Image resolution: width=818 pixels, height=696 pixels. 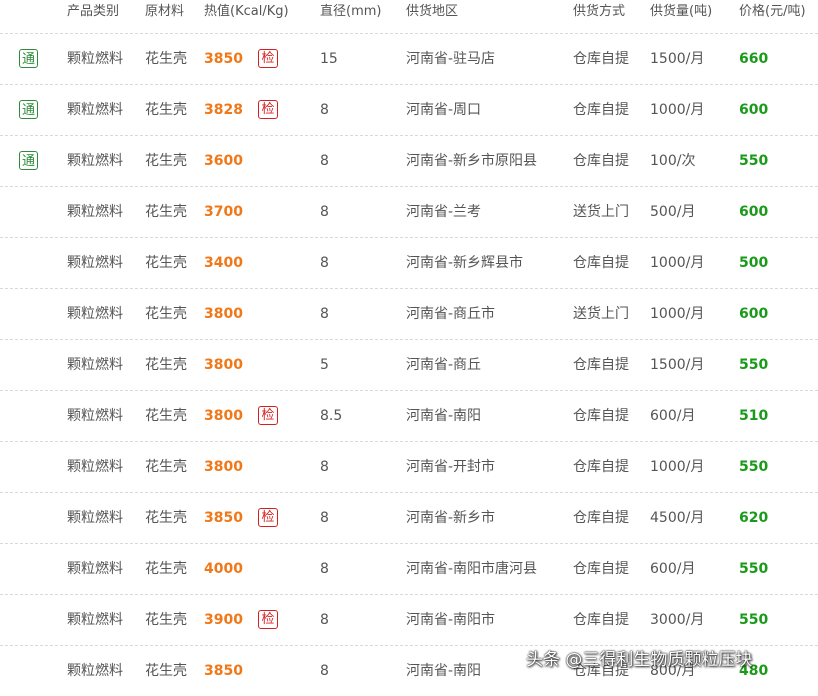 What do you see at coordinates (223, 110) in the screenshot?
I see `heat-value: 3828` at bounding box center [223, 110].